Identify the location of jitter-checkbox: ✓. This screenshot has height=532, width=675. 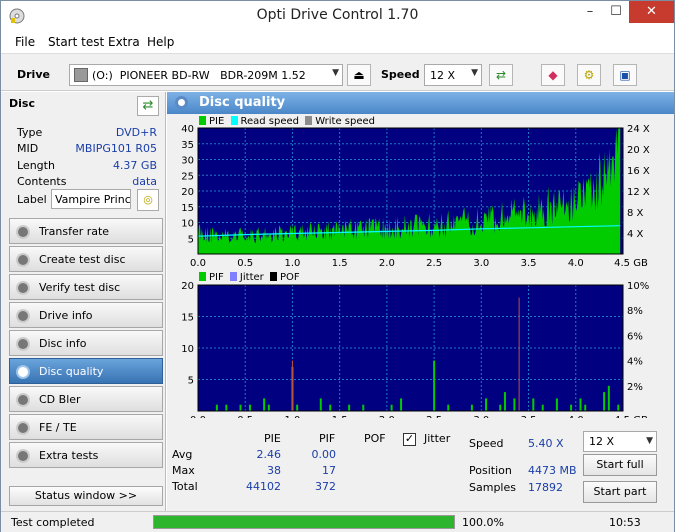
(409, 439).